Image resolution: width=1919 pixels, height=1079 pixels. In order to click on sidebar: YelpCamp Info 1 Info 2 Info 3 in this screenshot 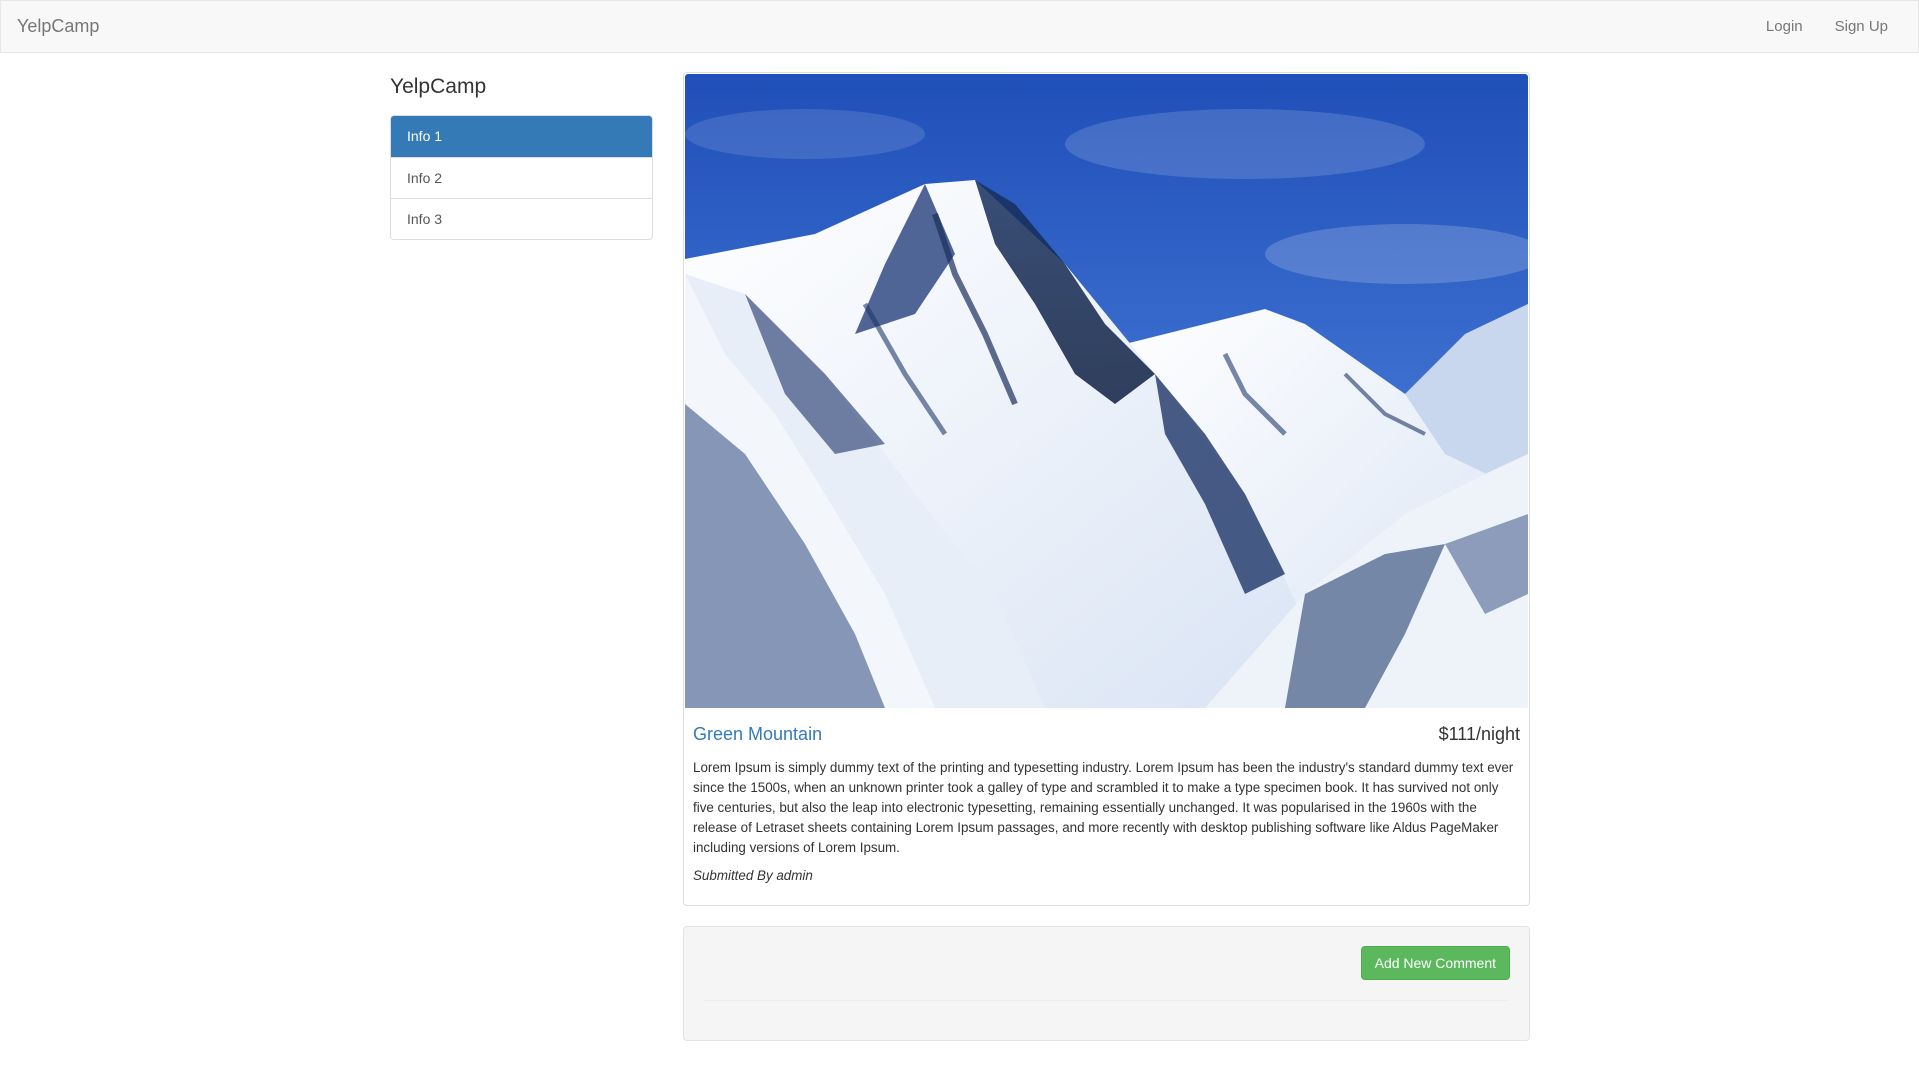, I will do `click(521, 156)`.